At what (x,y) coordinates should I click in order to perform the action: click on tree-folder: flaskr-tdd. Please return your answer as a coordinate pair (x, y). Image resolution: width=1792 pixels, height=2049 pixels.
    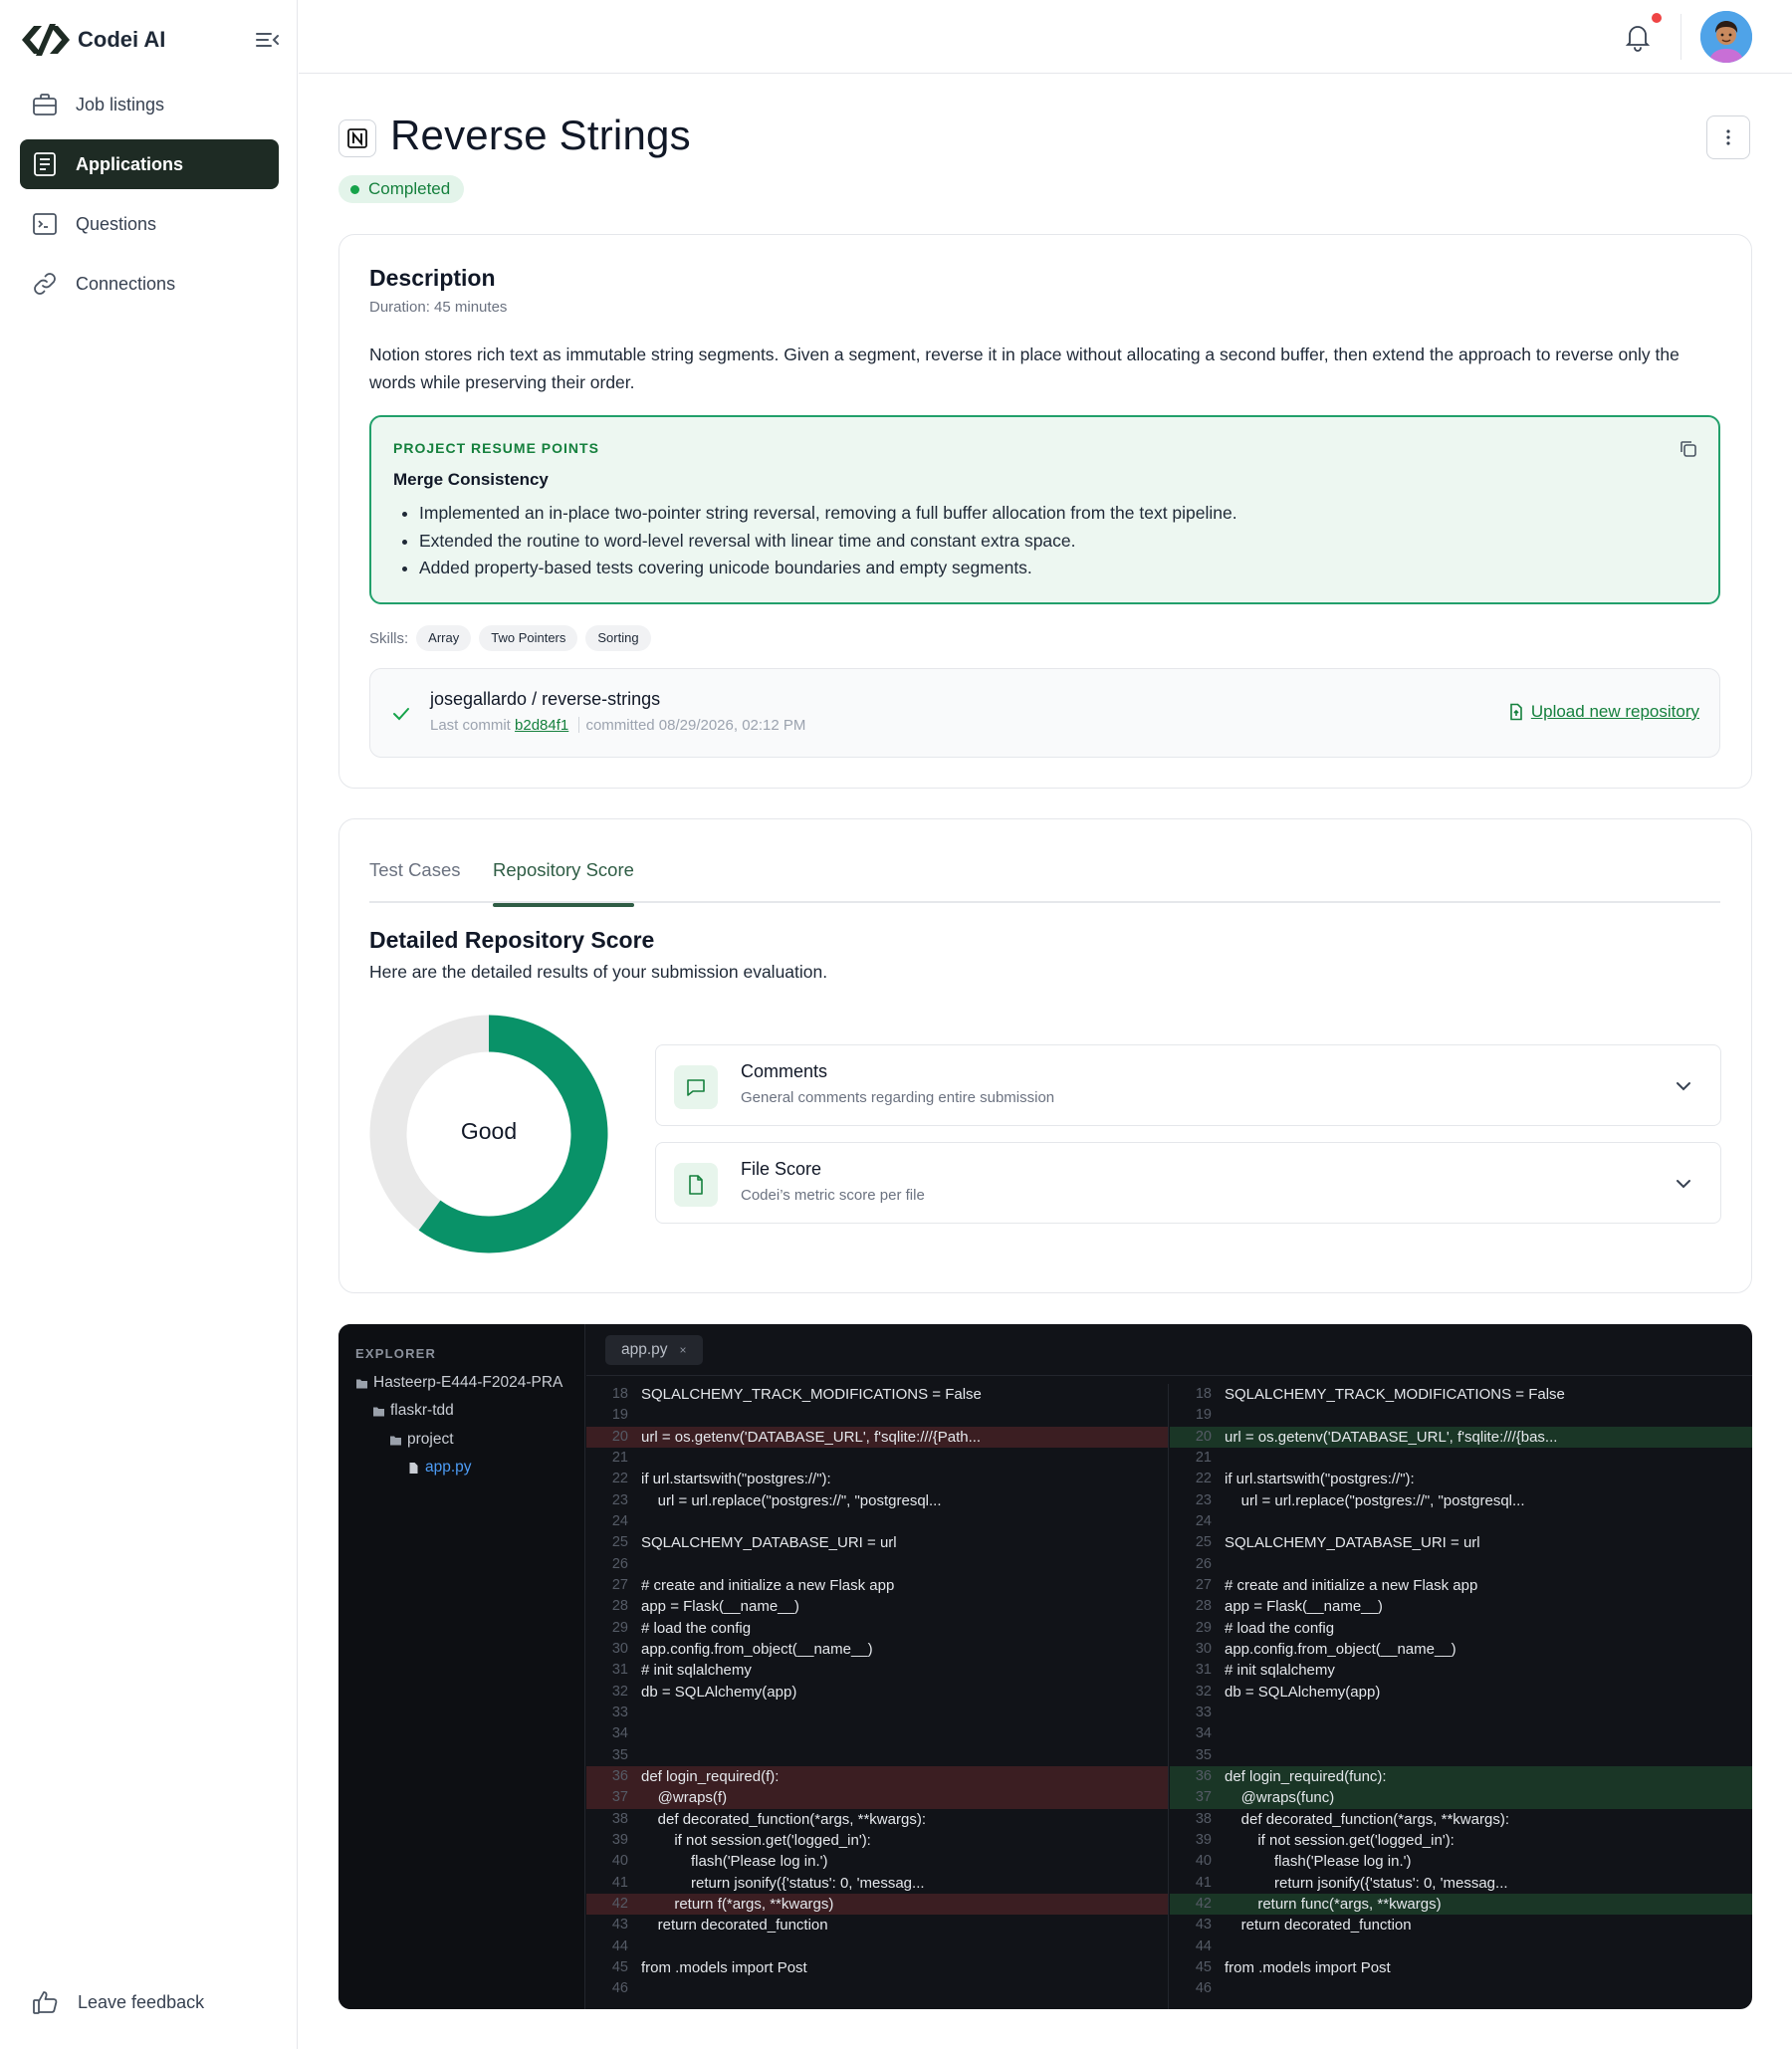
    Looking at the image, I should click on (413, 1411).